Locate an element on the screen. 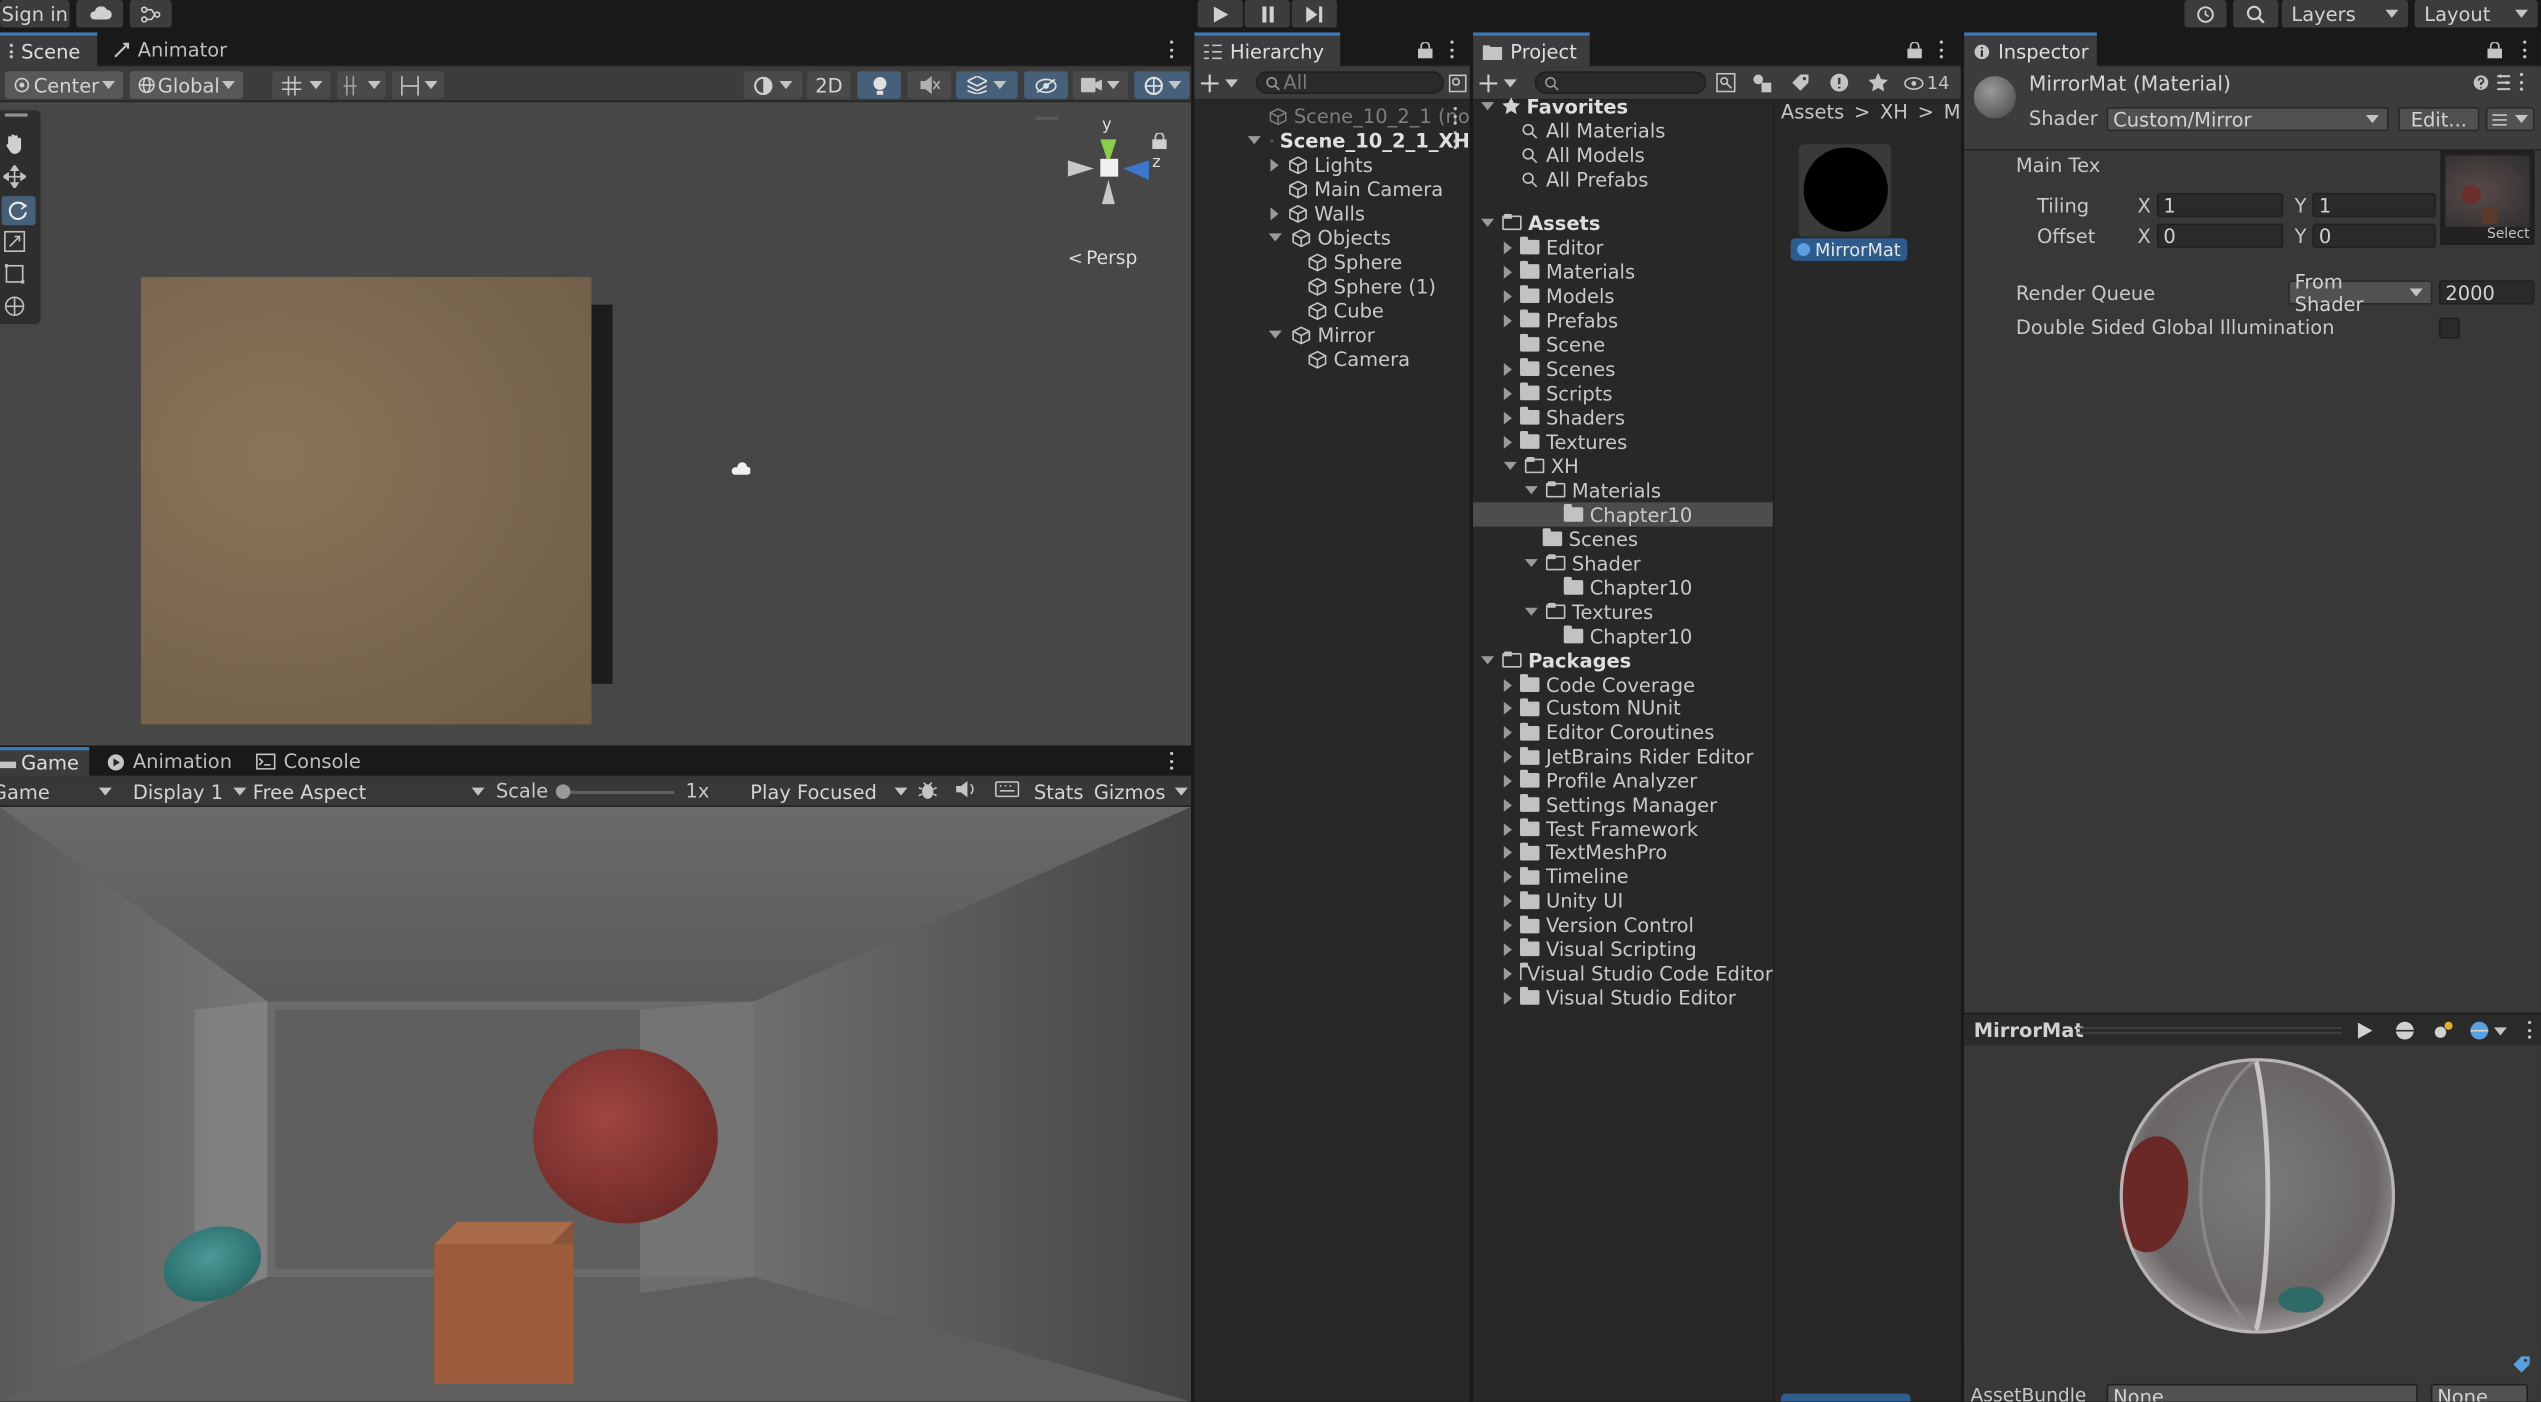 The height and width of the screenshot is (1402, 2541). tab-hierarchy: Hierarchy is located at coordinates (1267, 49).